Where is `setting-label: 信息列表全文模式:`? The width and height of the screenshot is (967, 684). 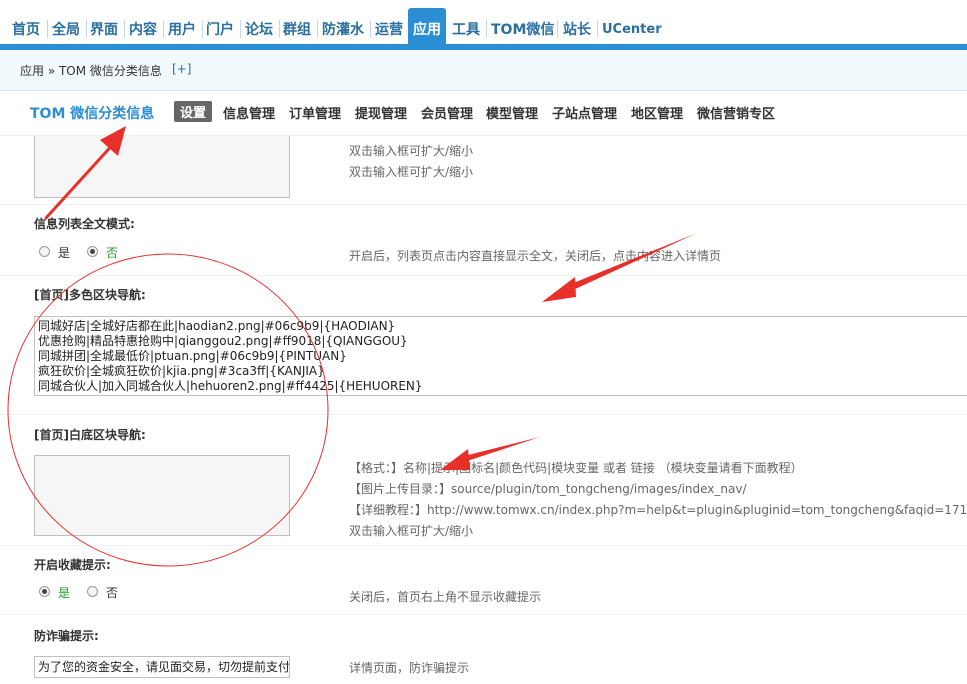
setting-label: 信息列表全文模式: is located at coordinates (84, 224).